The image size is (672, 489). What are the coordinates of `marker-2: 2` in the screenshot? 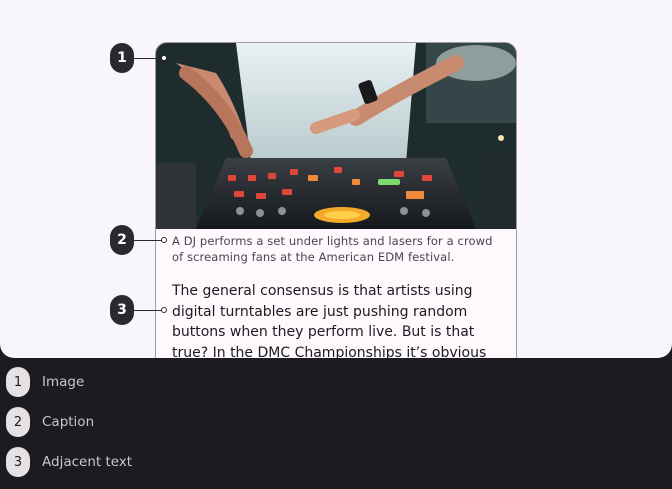 It's located at (122, 240).